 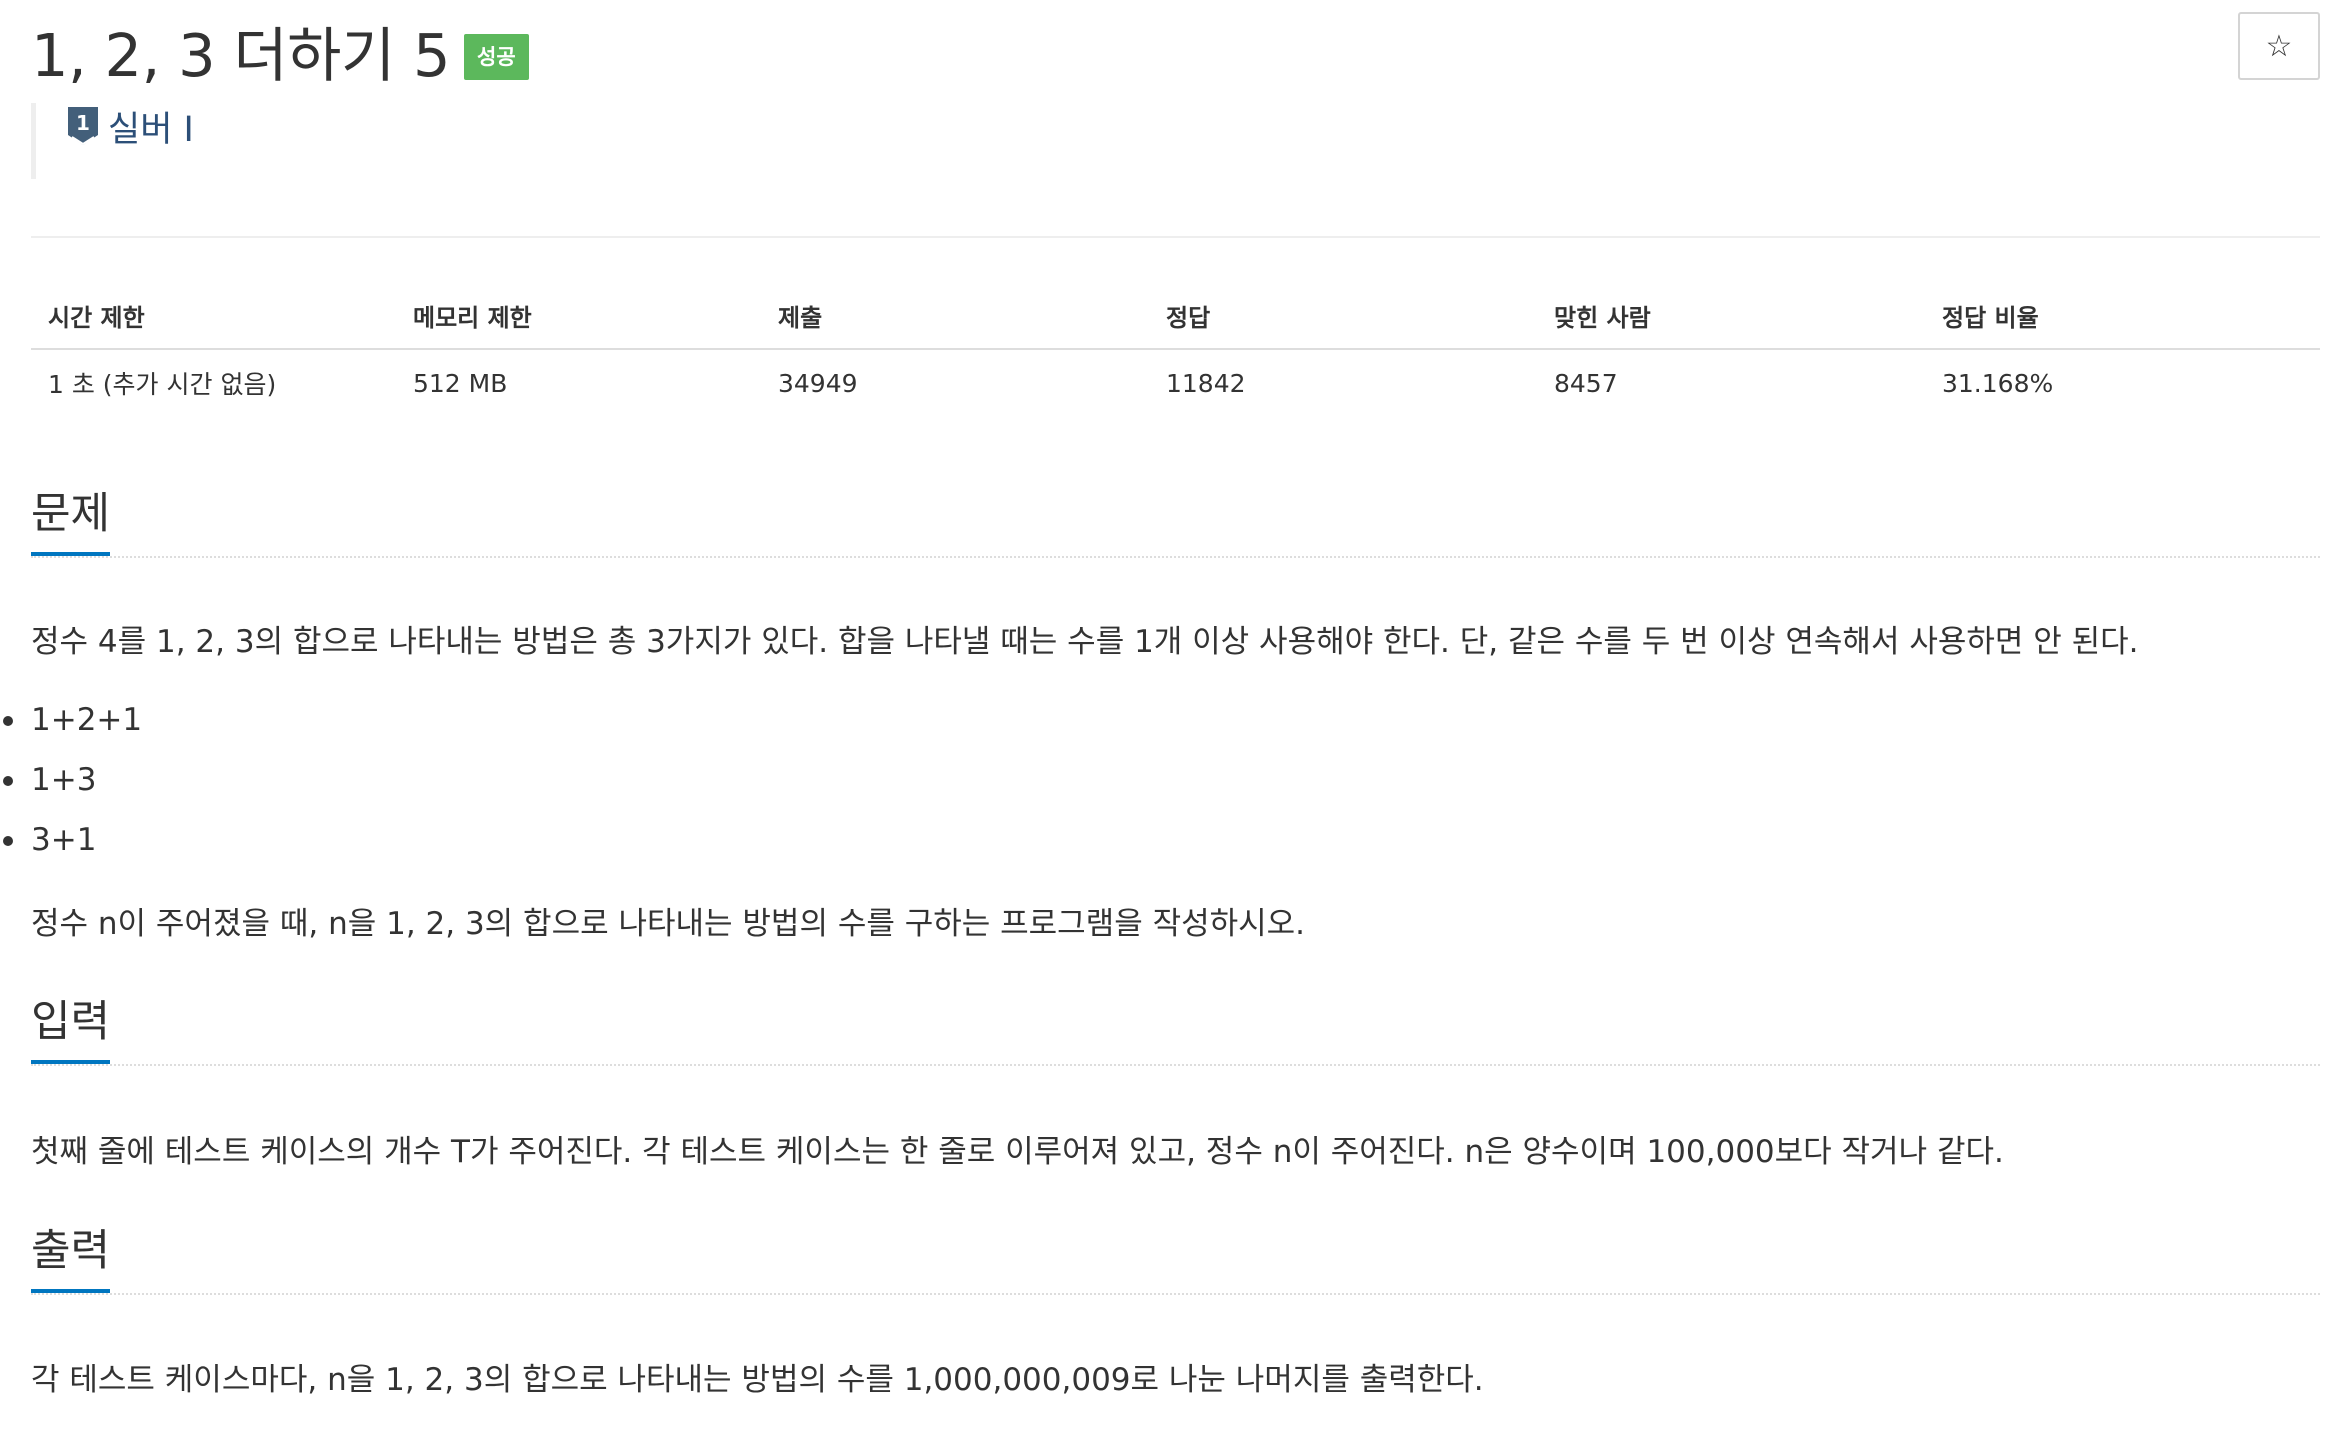 I want to click on section-description-title: 문제, so click(x=71, y=522).